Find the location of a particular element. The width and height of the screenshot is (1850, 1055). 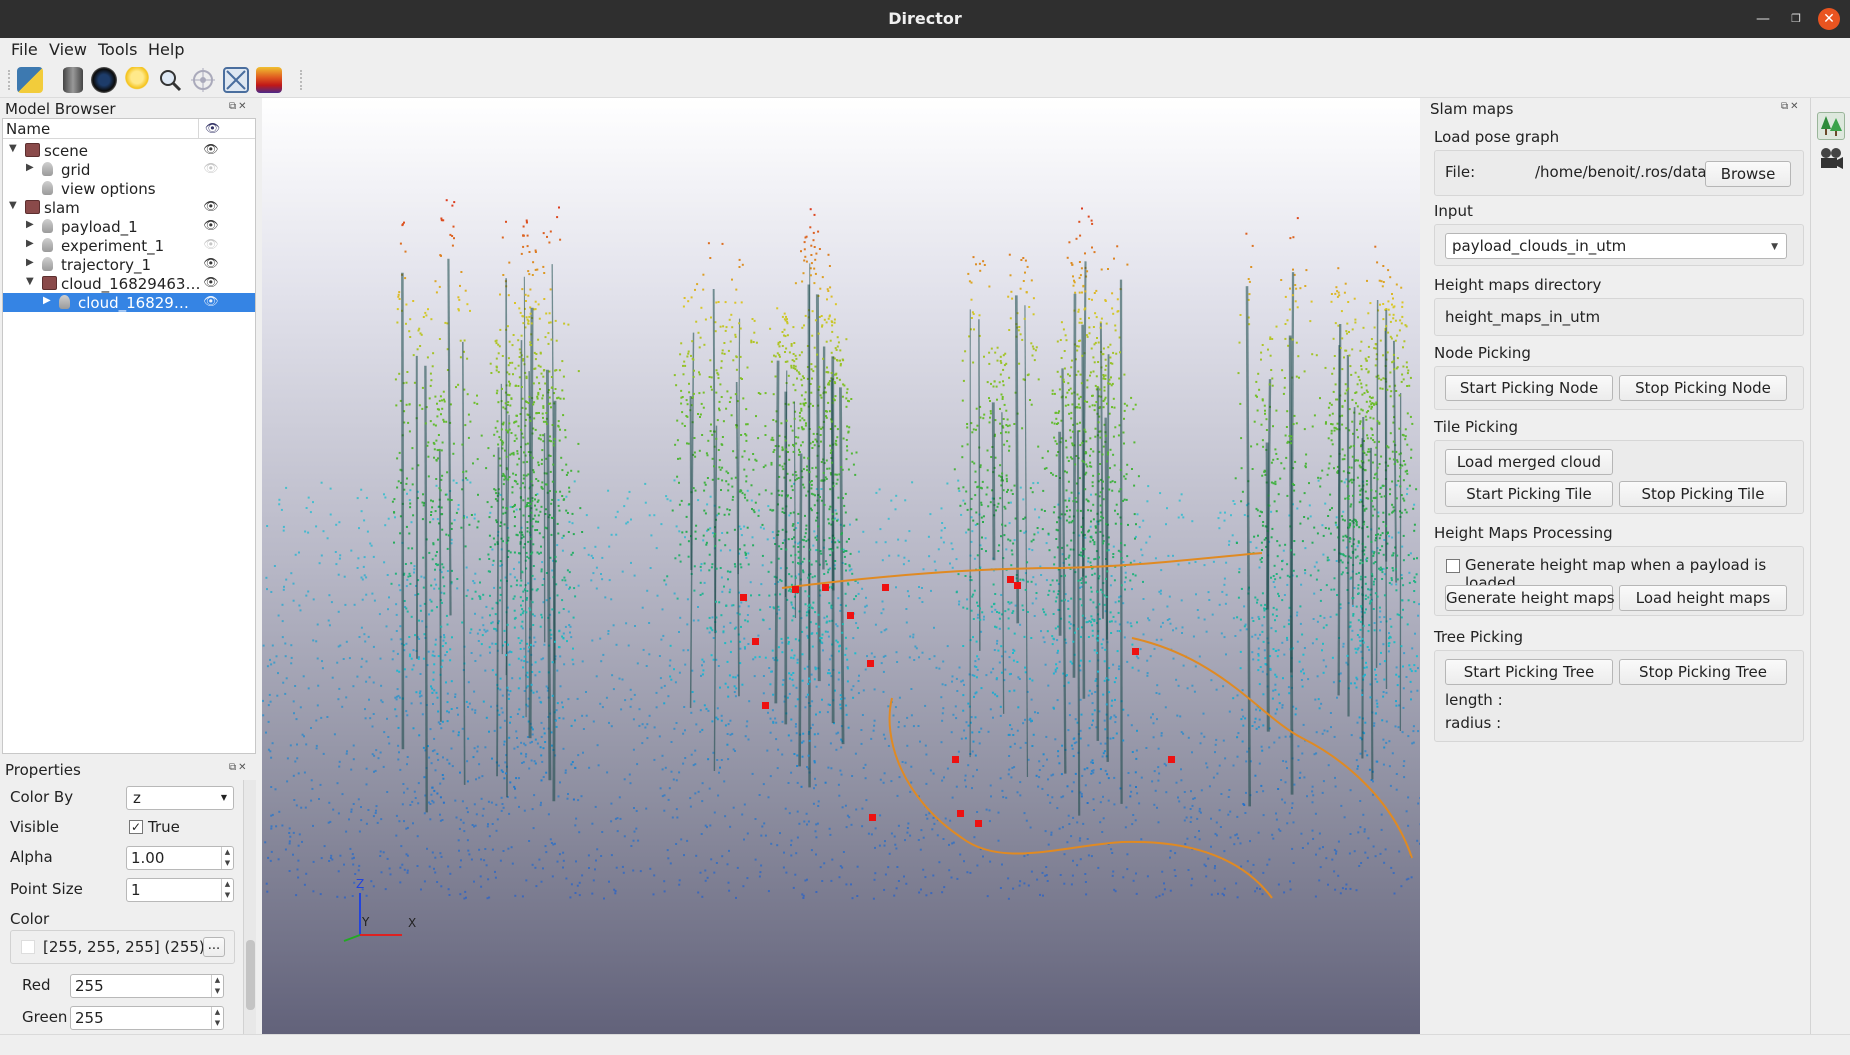

color-by-label: Color By is located at coordinates (42, 797).